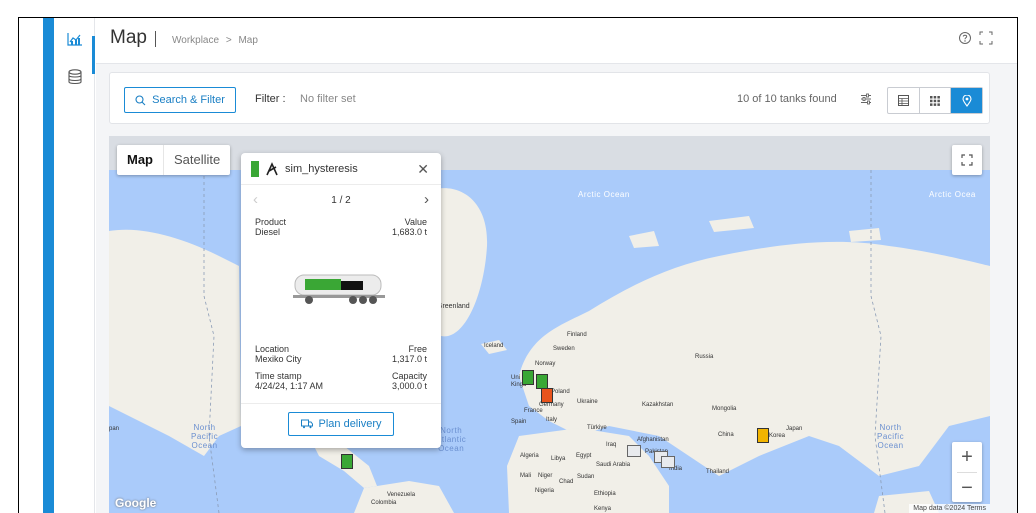  What do you see at coordinates (341, 200) in the screenshot?
I see `popup-pager: ‹ 1 / 2 ›` at bounding box center [341, 200].